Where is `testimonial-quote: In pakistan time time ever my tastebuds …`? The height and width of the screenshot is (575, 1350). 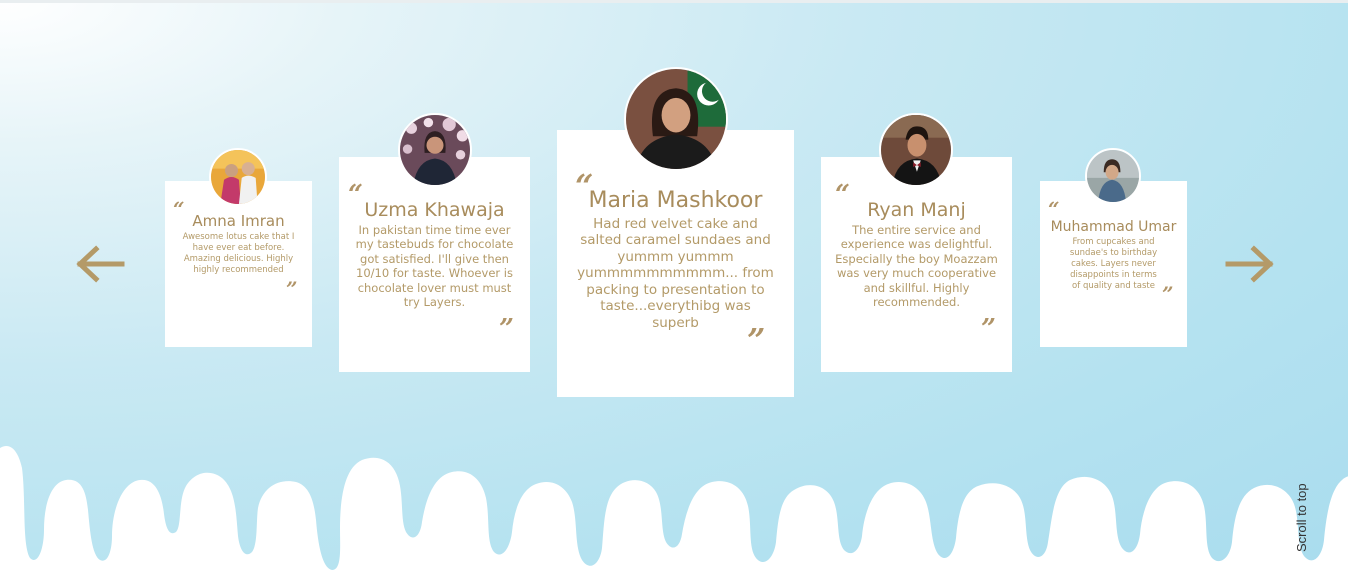
testimonial-quote: In pakistan time time ever my tastebuds … is located at coordinates (434, 266).